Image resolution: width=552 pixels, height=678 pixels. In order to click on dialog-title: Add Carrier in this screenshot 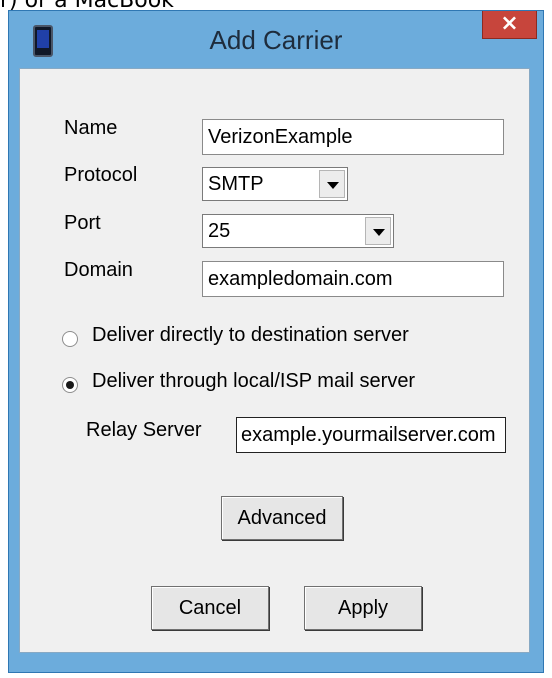, I will do `click(276, 40)`.